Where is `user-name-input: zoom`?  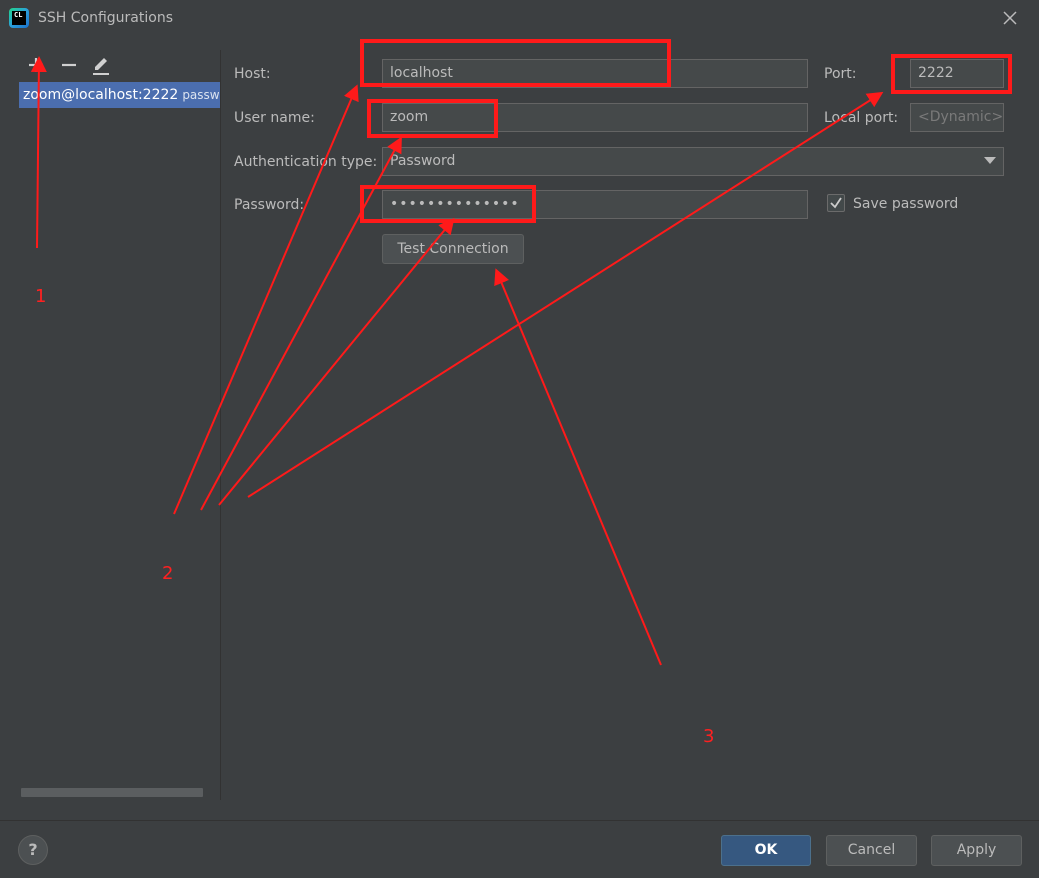 user-name-input: zoom is located at coordinates (595, 117).